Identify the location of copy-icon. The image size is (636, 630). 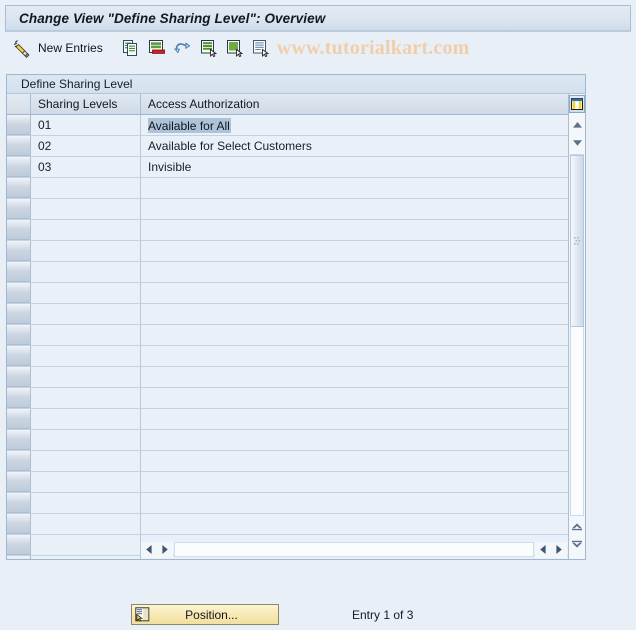
(131, 48).